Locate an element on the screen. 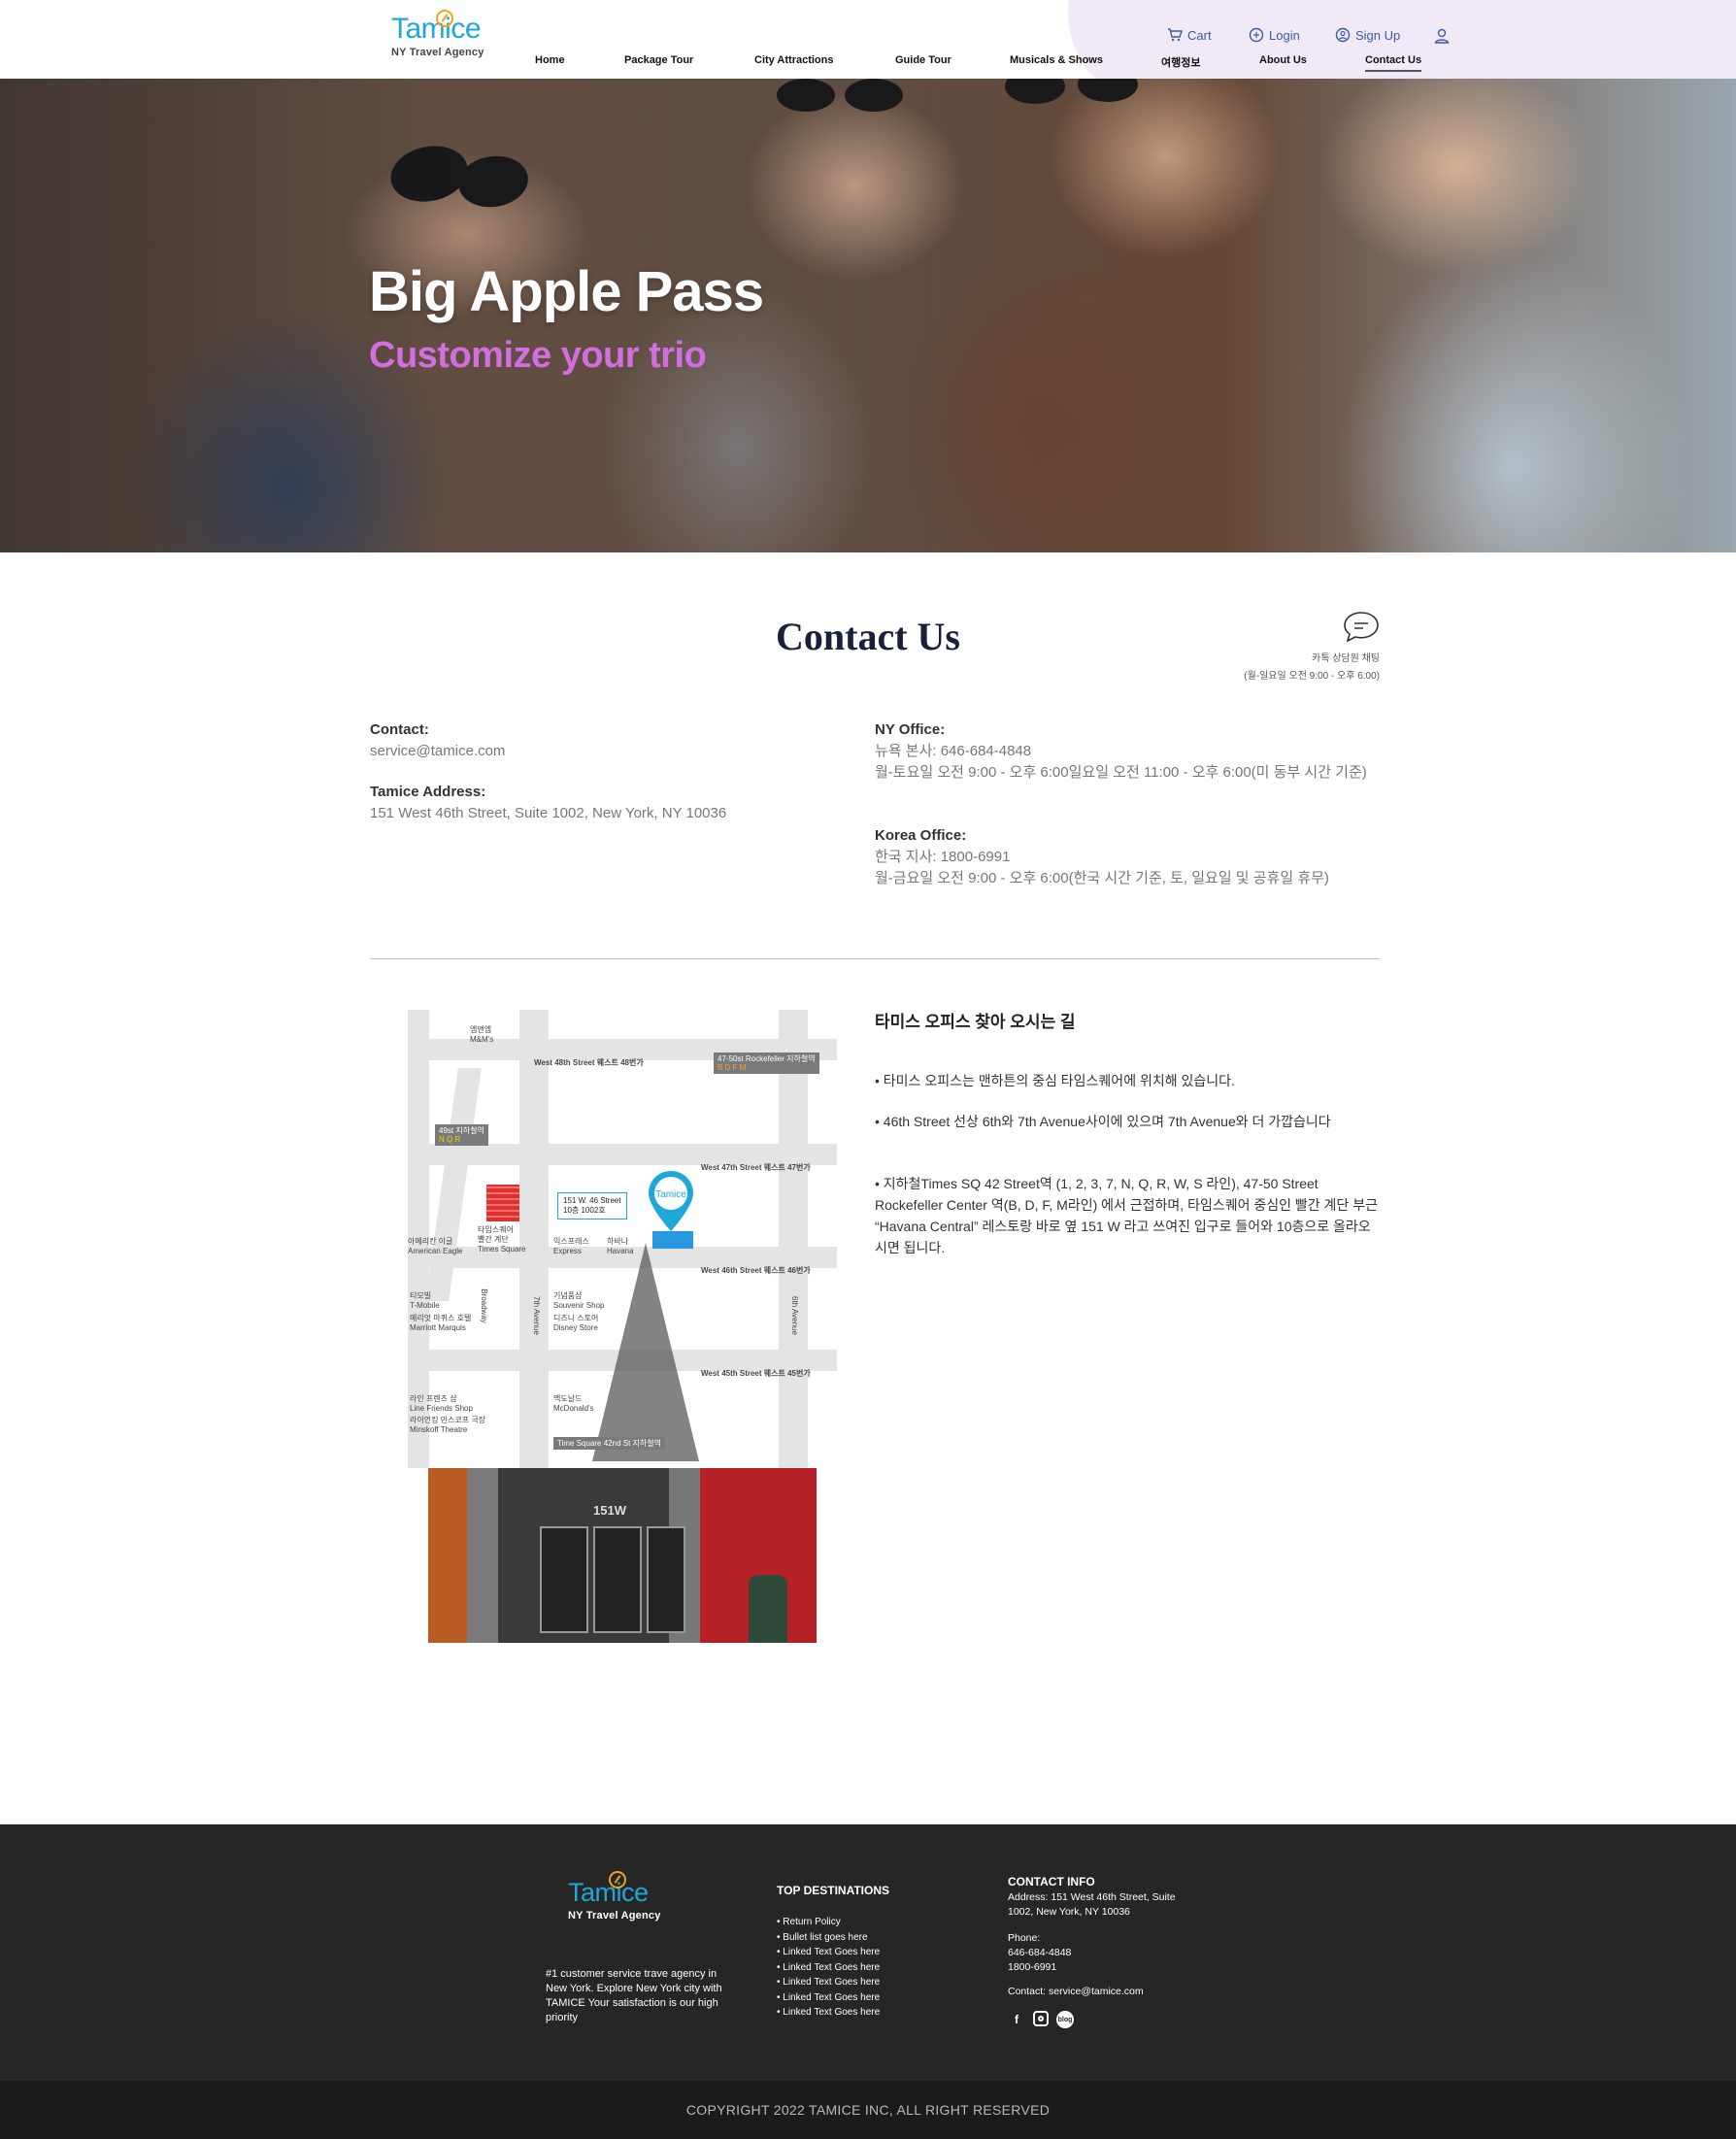 The width and height of the screenshot is (1736, 2139). footer-contact-email: Contact: service@tamice.com is located at coordinates (1076, 1992).